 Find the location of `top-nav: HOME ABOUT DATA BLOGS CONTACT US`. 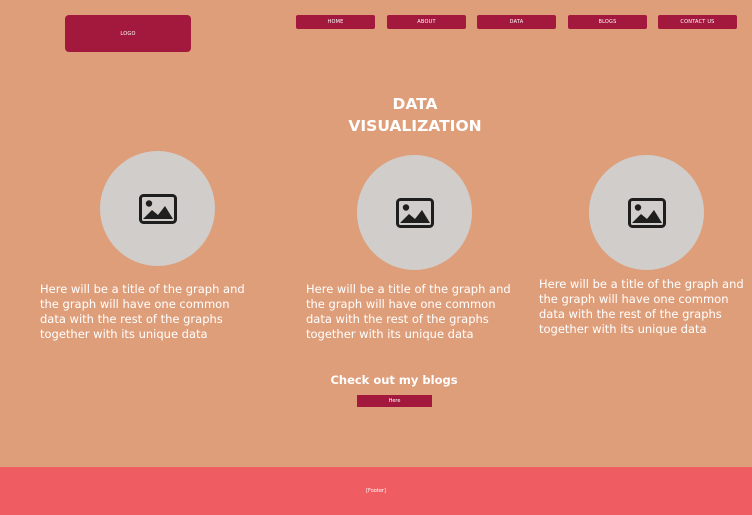

top-nav: HOME ABOUT DATA BLOGS CONTACT US is located at coordinates (517, 22).